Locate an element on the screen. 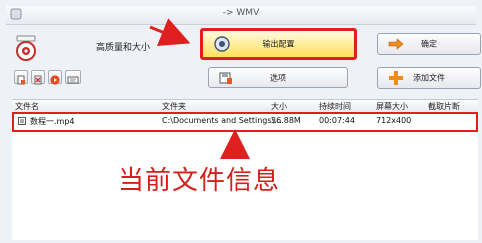 This screenshot has height=243, width=482. media-info-tool-button is located at coordinates (73, 77).